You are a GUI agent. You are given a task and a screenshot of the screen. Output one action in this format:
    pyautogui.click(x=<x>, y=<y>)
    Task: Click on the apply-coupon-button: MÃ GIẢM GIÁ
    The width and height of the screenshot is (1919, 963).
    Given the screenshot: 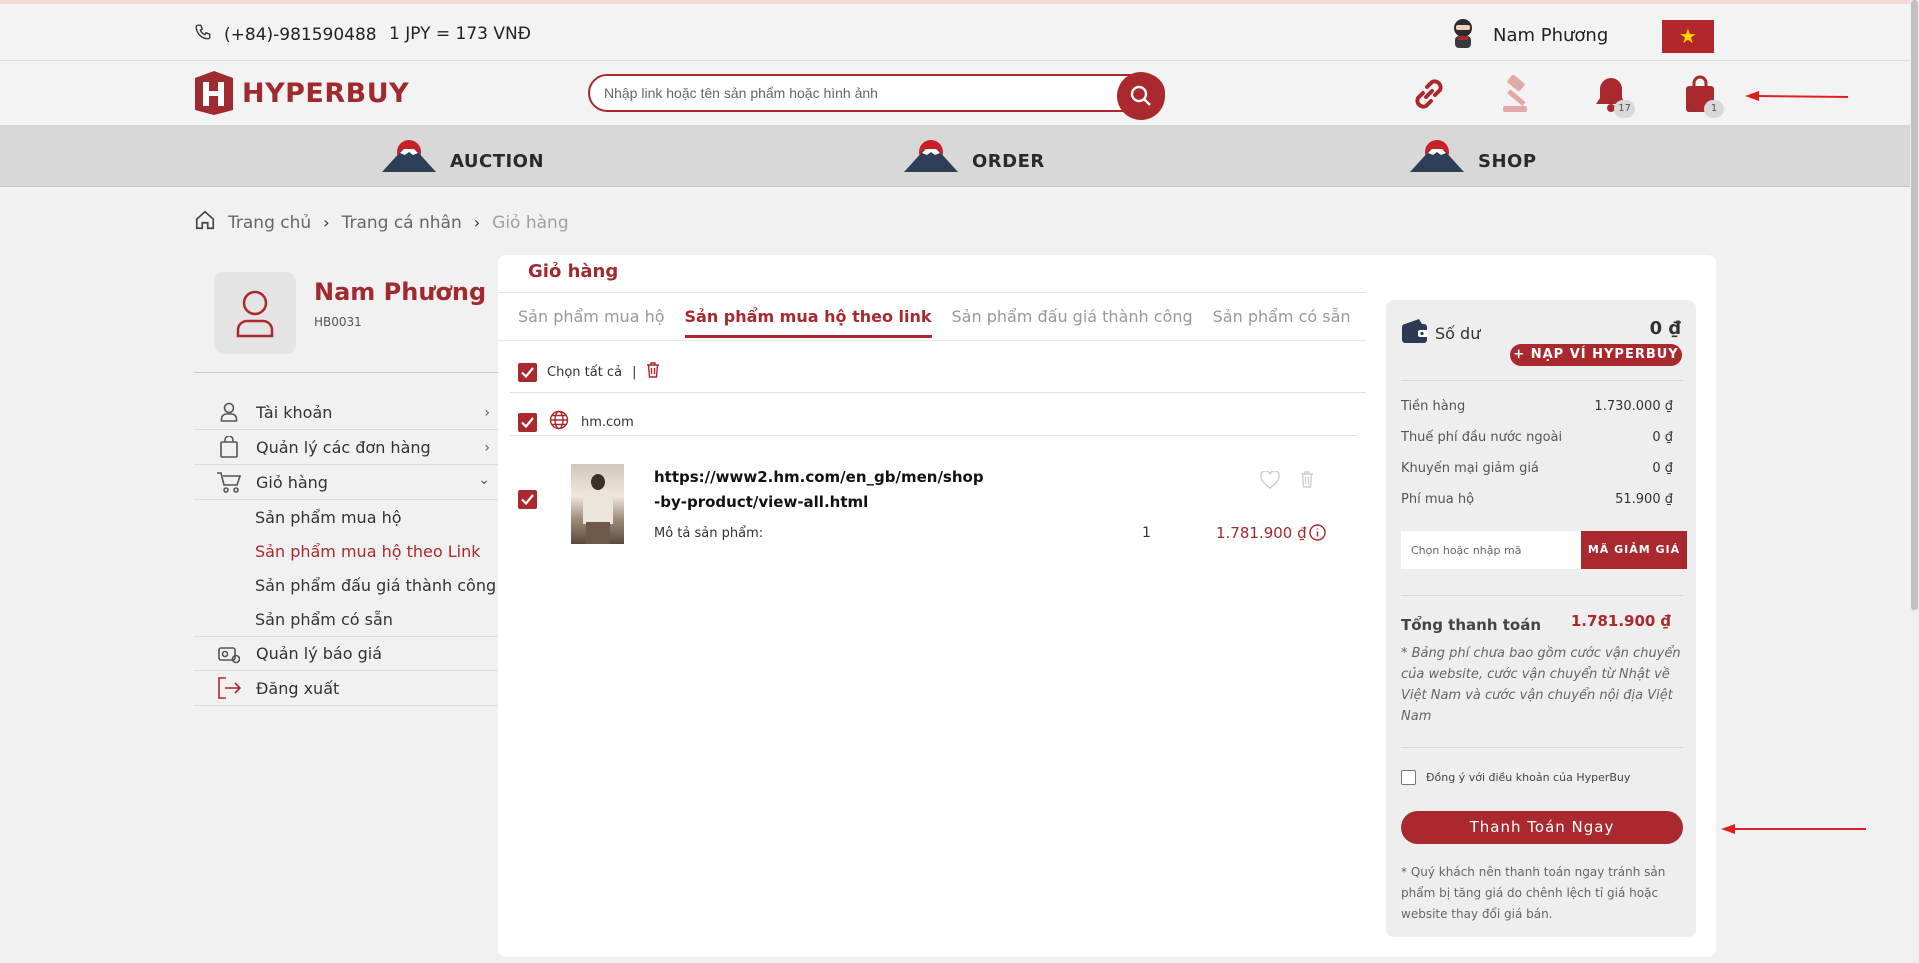 What is the action you would take?
    pyautogui.click(x=1634, y=550)
    